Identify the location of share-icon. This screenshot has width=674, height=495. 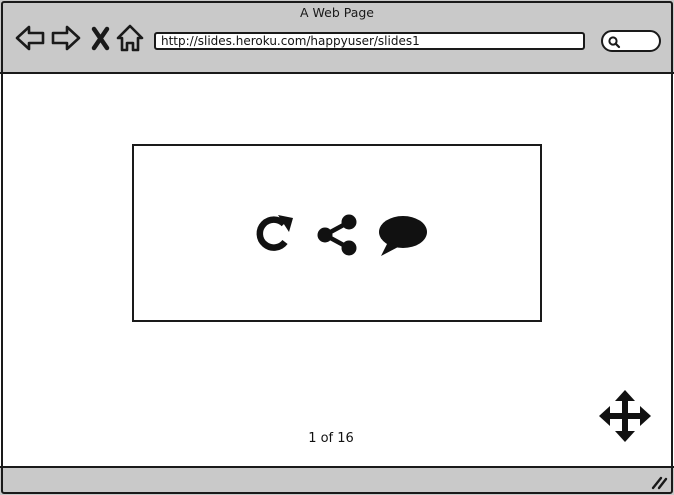
(337, 235).